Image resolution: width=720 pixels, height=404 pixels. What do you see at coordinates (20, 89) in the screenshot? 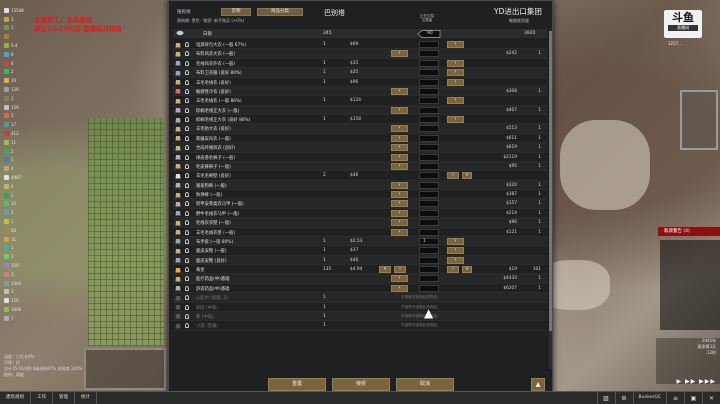
I see `resource-row: 129` at bounding box center [20, 89].